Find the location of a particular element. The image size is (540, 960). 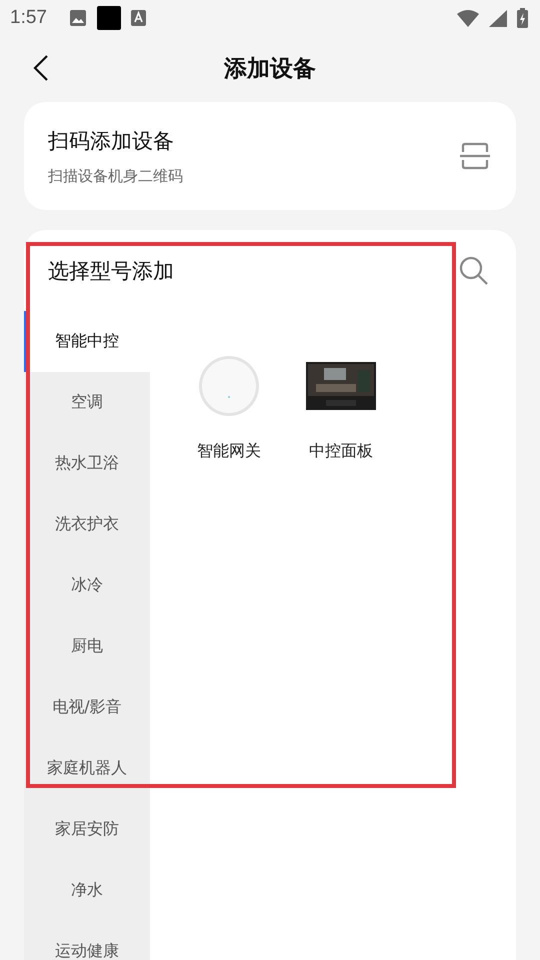

page-title: 添加设备 is located at coordinates (270, 69).